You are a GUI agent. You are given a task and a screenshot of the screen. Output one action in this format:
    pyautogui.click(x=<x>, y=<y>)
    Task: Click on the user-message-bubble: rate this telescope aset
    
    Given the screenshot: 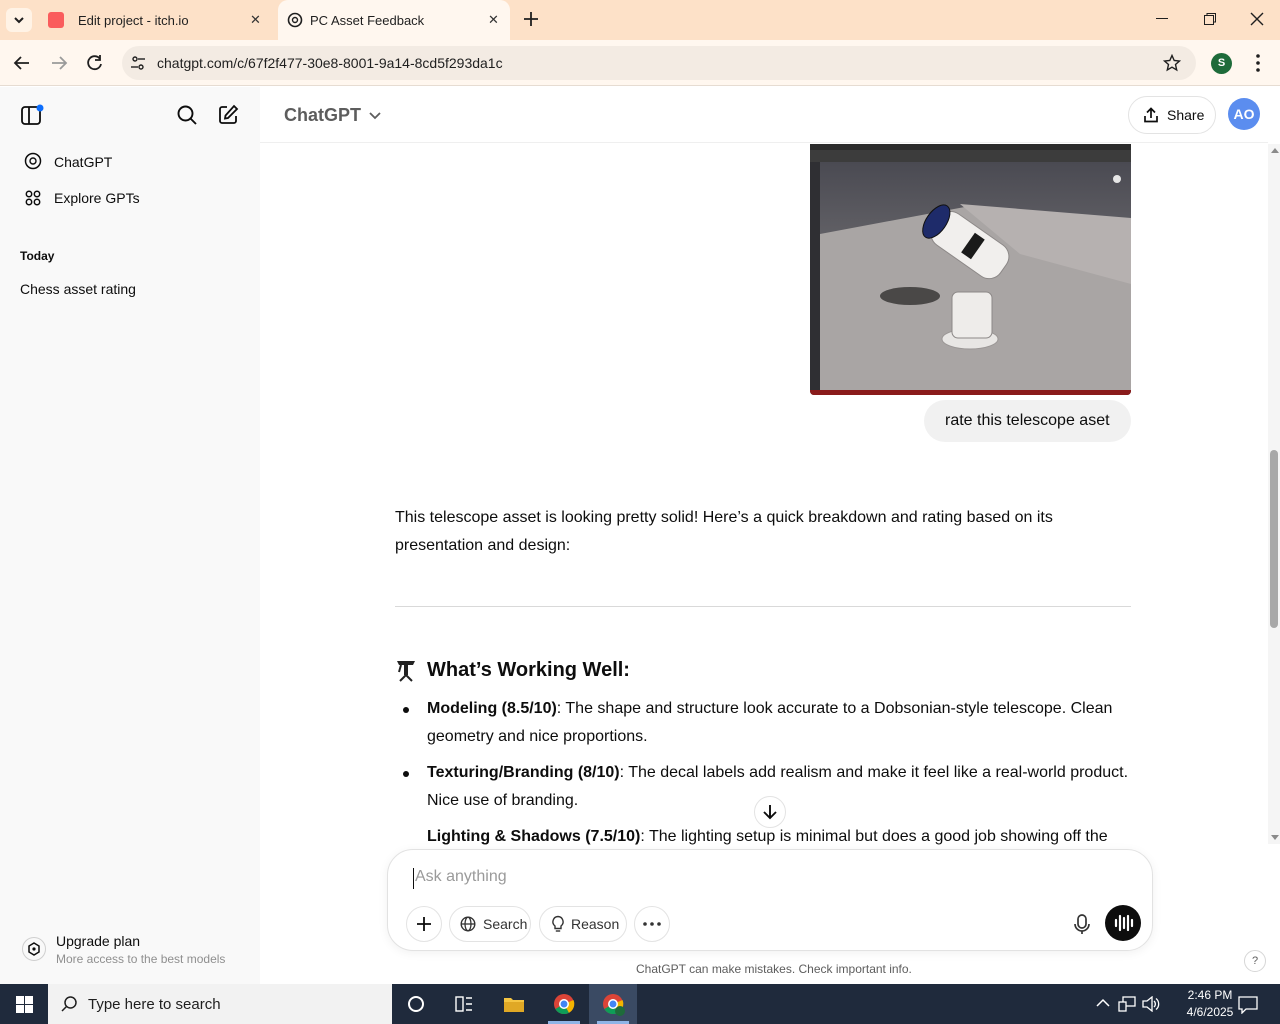 What is the action you would take?
    pyautogui.click(x=1027, y=421)
    